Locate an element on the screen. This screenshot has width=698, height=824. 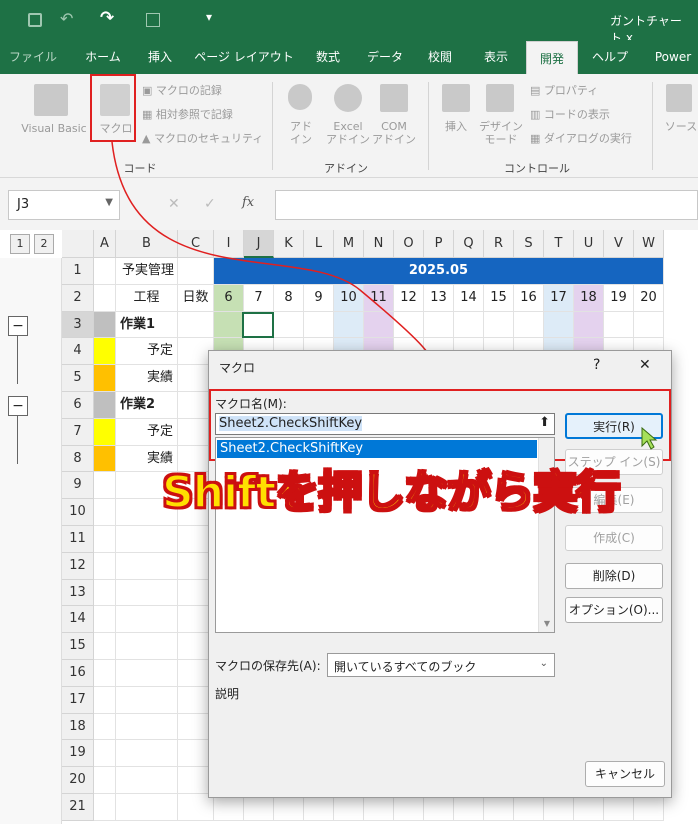
description-label: 説明 is located at coordinates (227, 694).